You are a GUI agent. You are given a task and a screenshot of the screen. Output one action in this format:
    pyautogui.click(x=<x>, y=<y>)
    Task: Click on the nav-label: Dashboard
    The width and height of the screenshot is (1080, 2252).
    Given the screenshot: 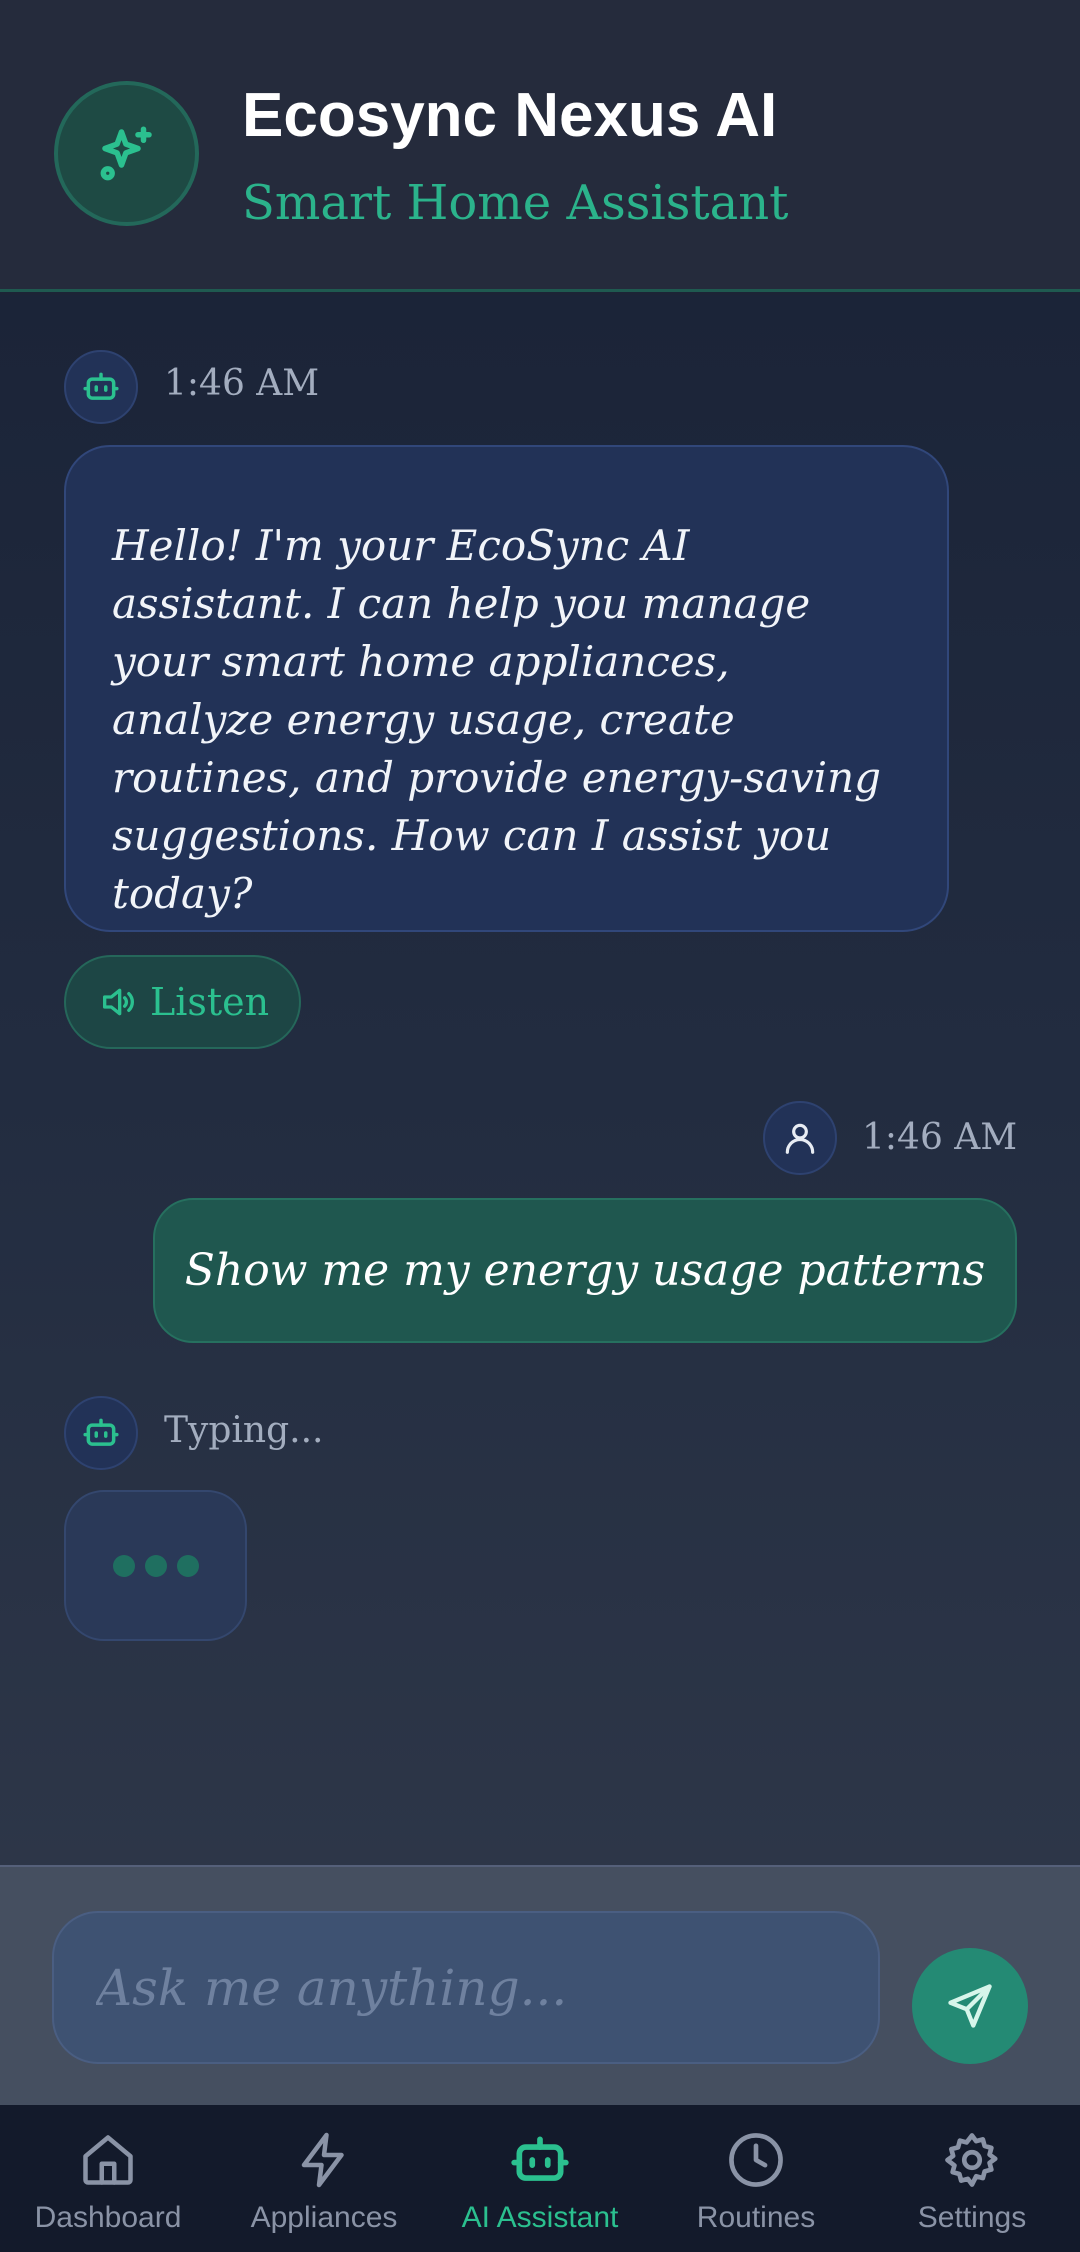 What is the action you would take?
    pyautogui.click(x=108, y=2217)
    